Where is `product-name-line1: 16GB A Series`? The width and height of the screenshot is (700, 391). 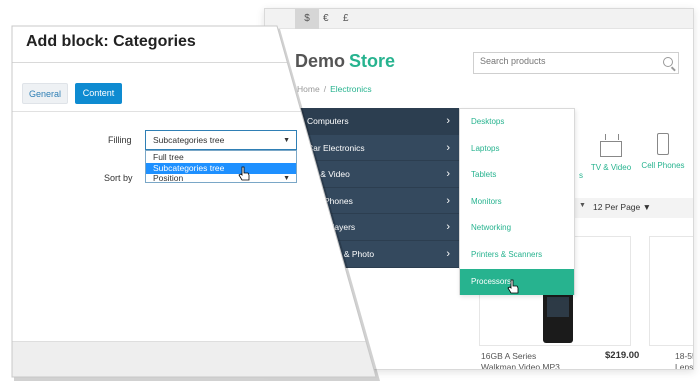 product-name-line1: 16GB A Series is located at coordinates (508, 356).